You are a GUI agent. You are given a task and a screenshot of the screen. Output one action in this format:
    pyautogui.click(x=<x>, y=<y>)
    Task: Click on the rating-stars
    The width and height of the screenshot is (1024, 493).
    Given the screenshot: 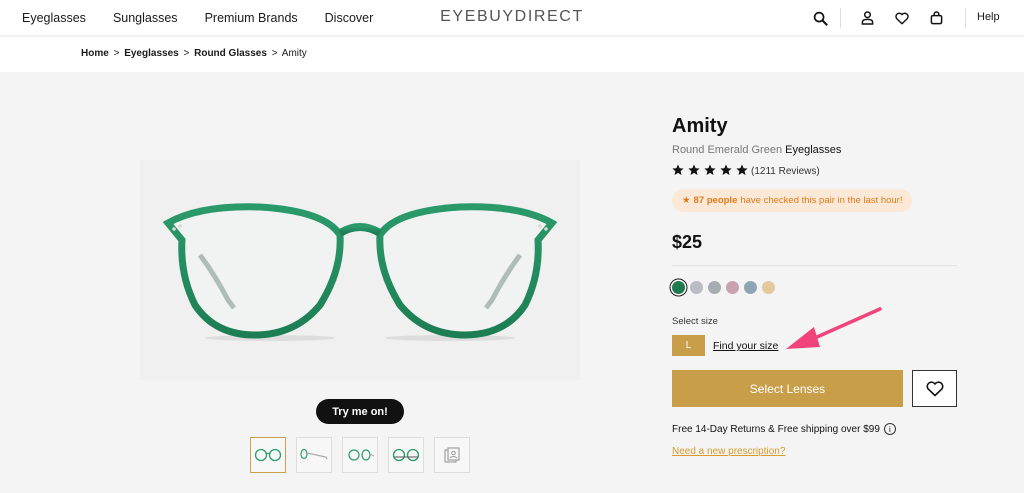 What is the action you would take?
    pyautogui.click(x=710, y=170)
    